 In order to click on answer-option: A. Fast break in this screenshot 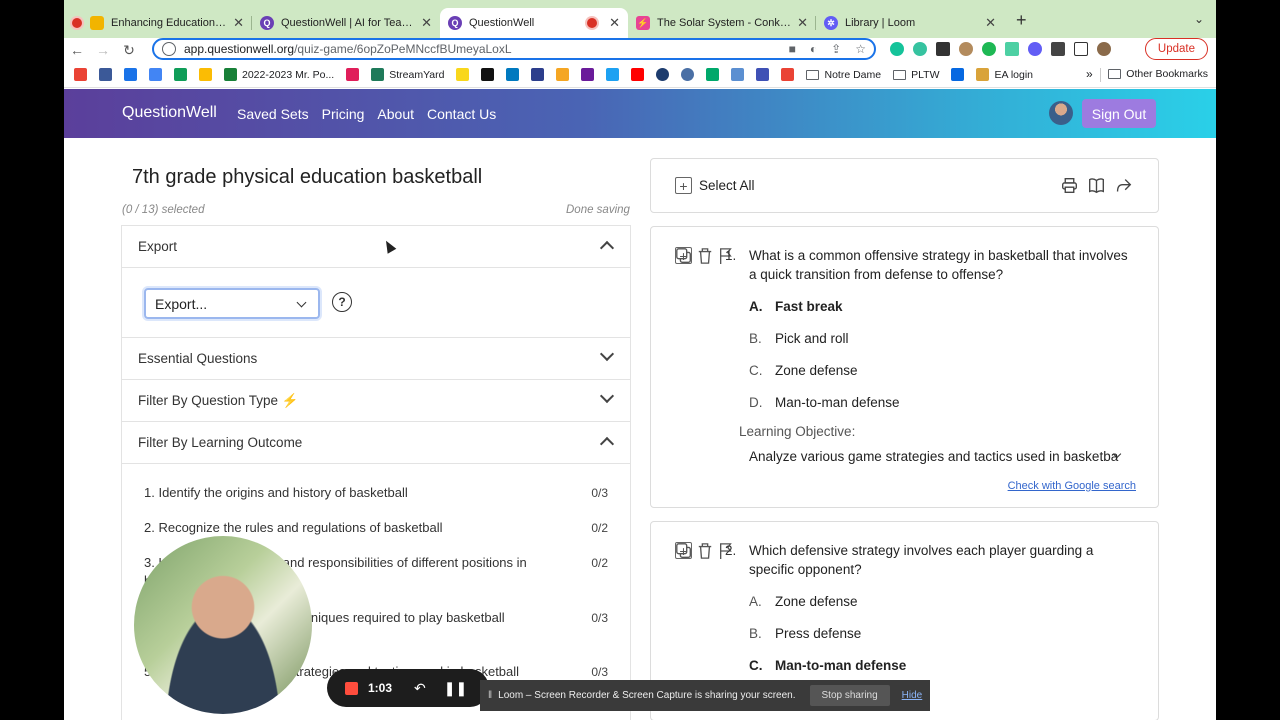, I will do `click(796, 306)`.